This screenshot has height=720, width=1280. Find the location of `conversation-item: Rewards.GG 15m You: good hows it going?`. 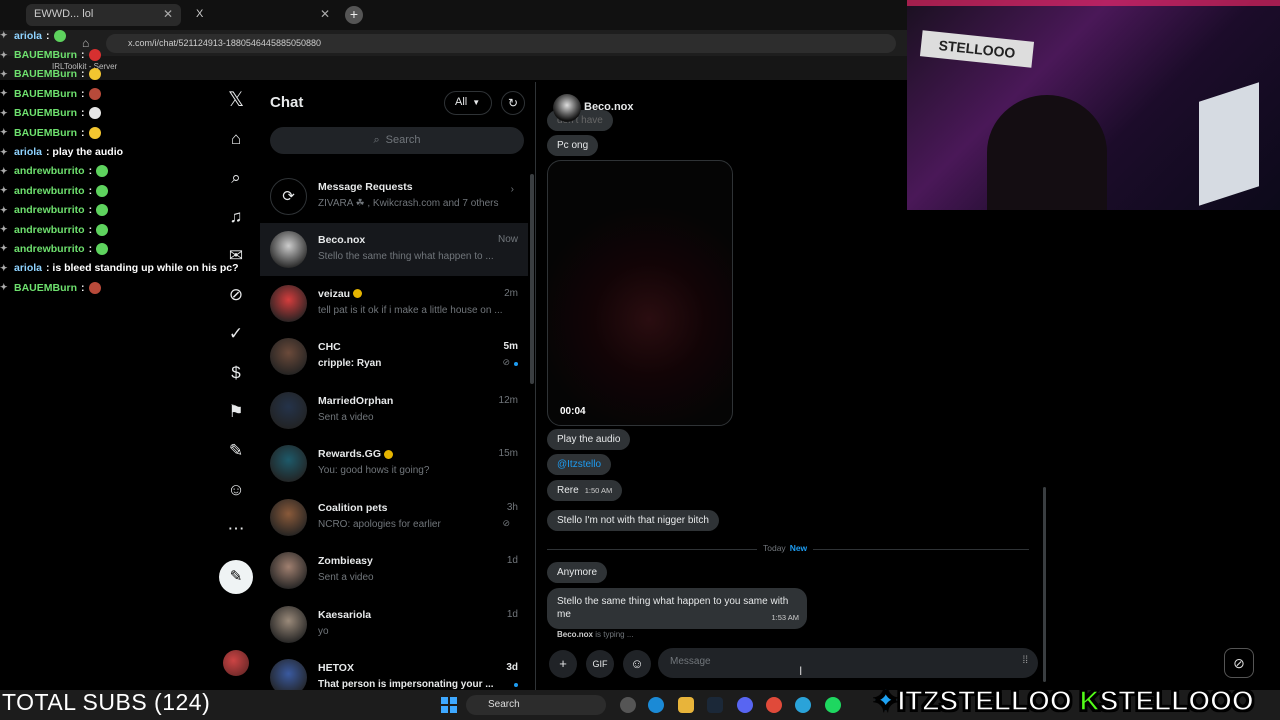

conversation-item: Rewards.GG 15m You: good hows it going? is located at coordinates (394, 463).